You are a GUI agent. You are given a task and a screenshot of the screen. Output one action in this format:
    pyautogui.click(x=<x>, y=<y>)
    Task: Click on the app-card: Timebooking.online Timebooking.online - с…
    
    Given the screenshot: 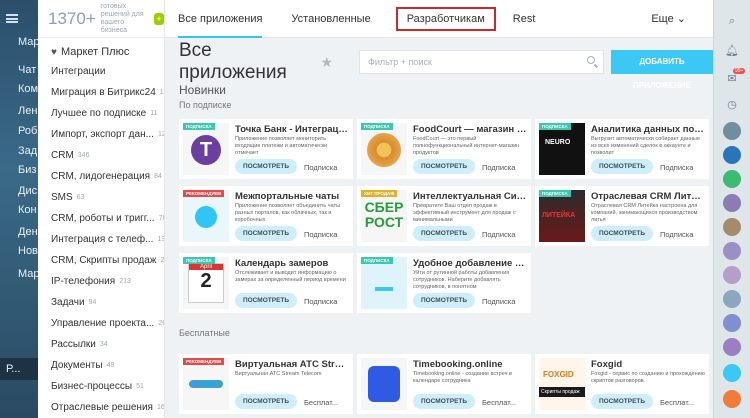 What is the action you would take?
    pyautogui.click(x=444, y=384)
    